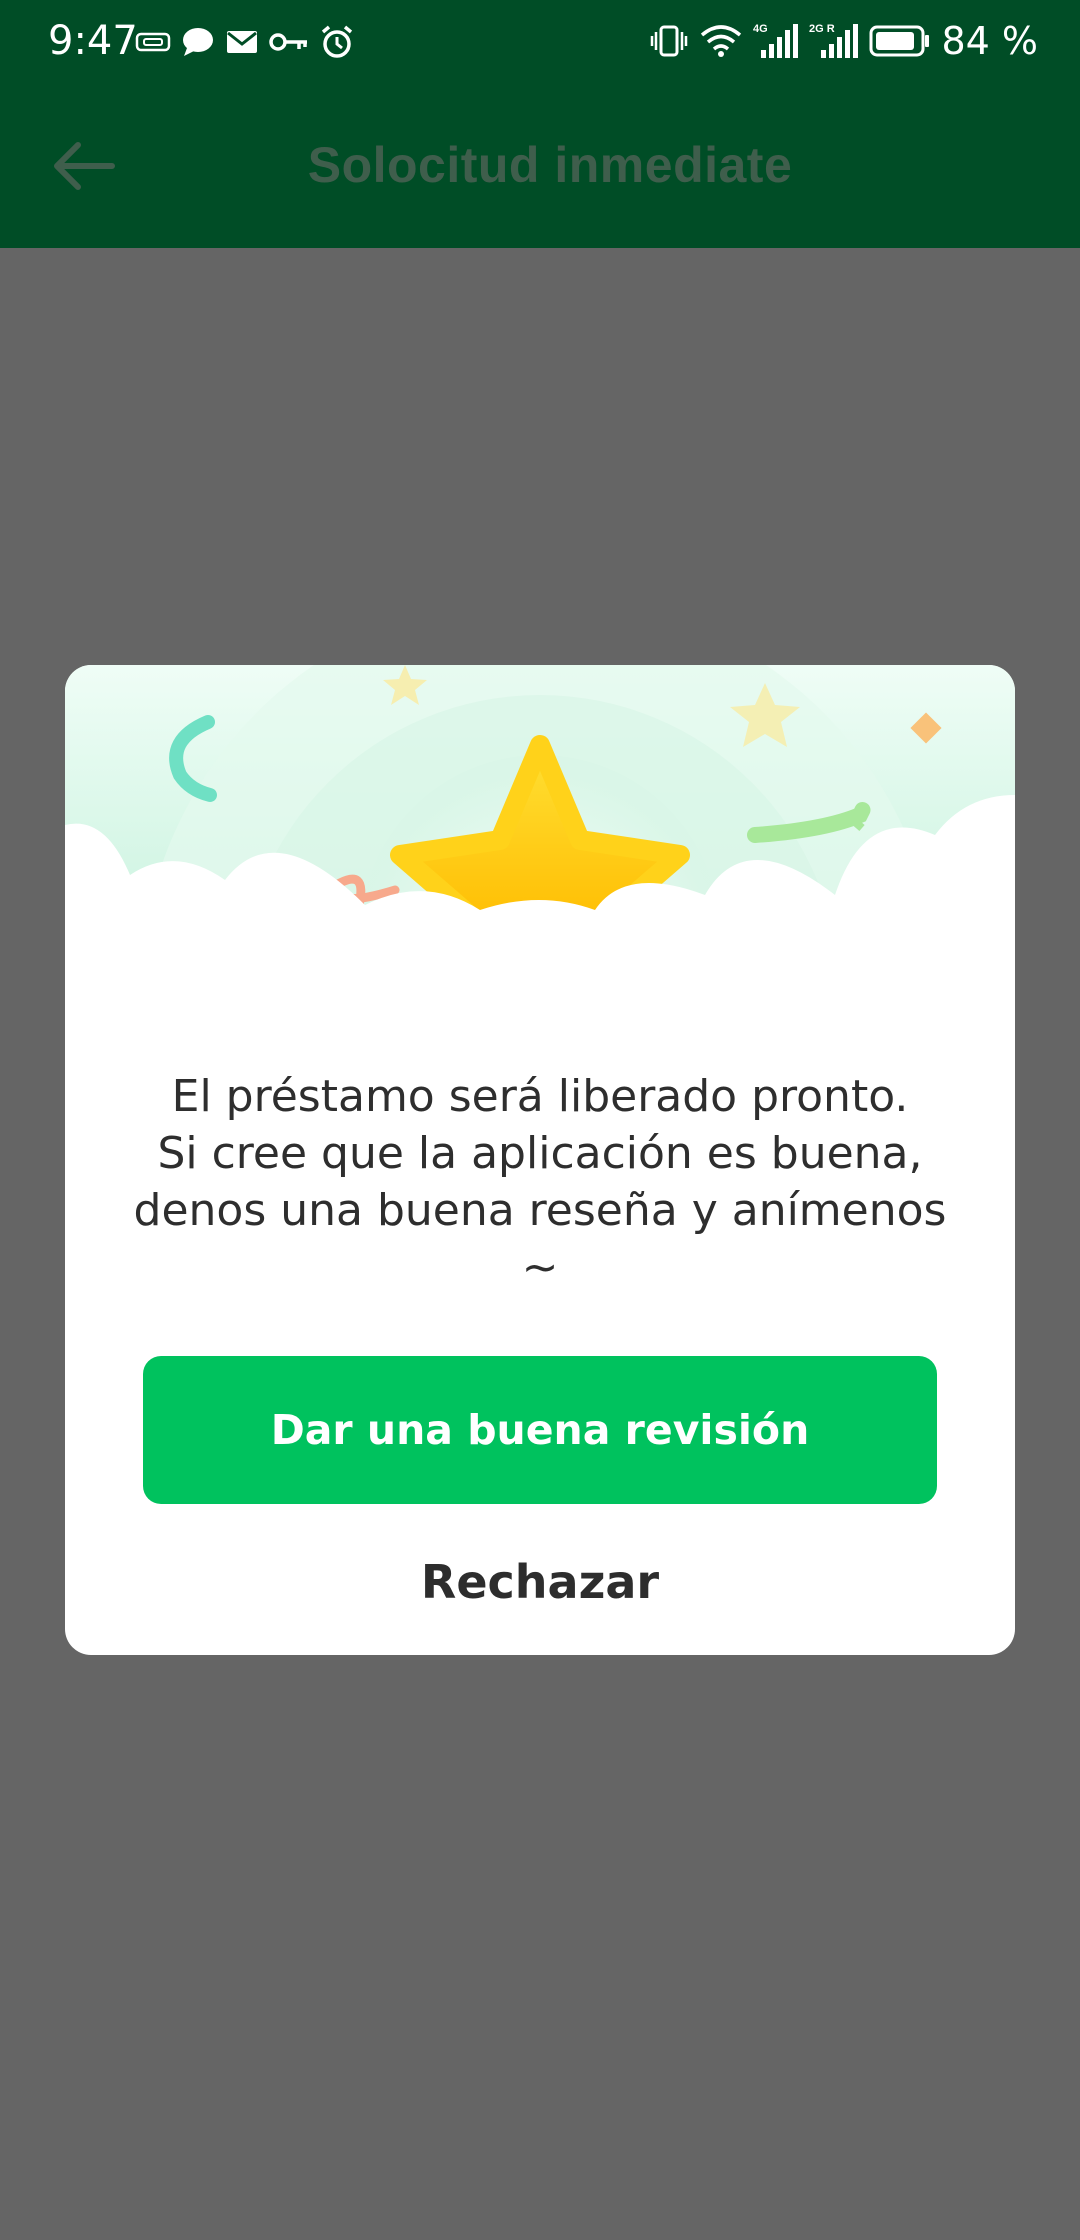 This screenshot has width=1080, height=2240. What do you see at coordinates (242, 42) in the screenshot?
I see `mail-icon` at bounding box center [242, 42].